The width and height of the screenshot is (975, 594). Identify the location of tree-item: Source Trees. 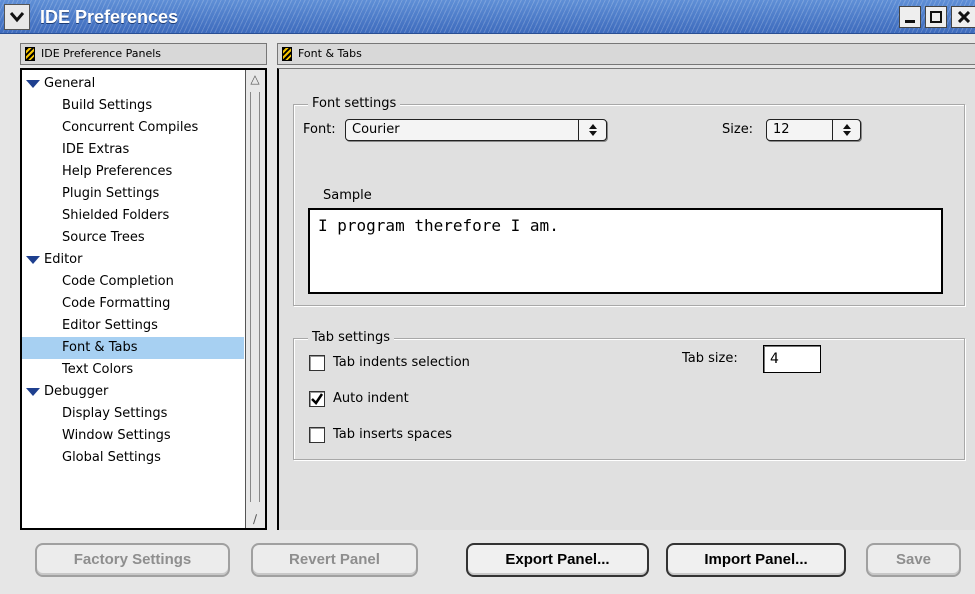
(133, 238).